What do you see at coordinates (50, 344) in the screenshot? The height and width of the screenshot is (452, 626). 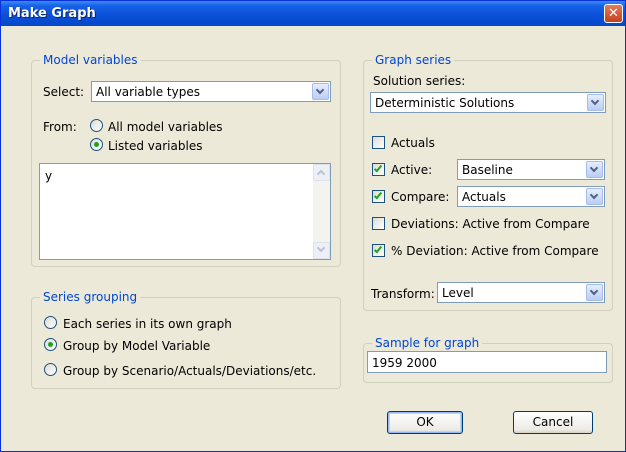 I see `radio-group-by-model-variable` at bounding box center [50, 344].